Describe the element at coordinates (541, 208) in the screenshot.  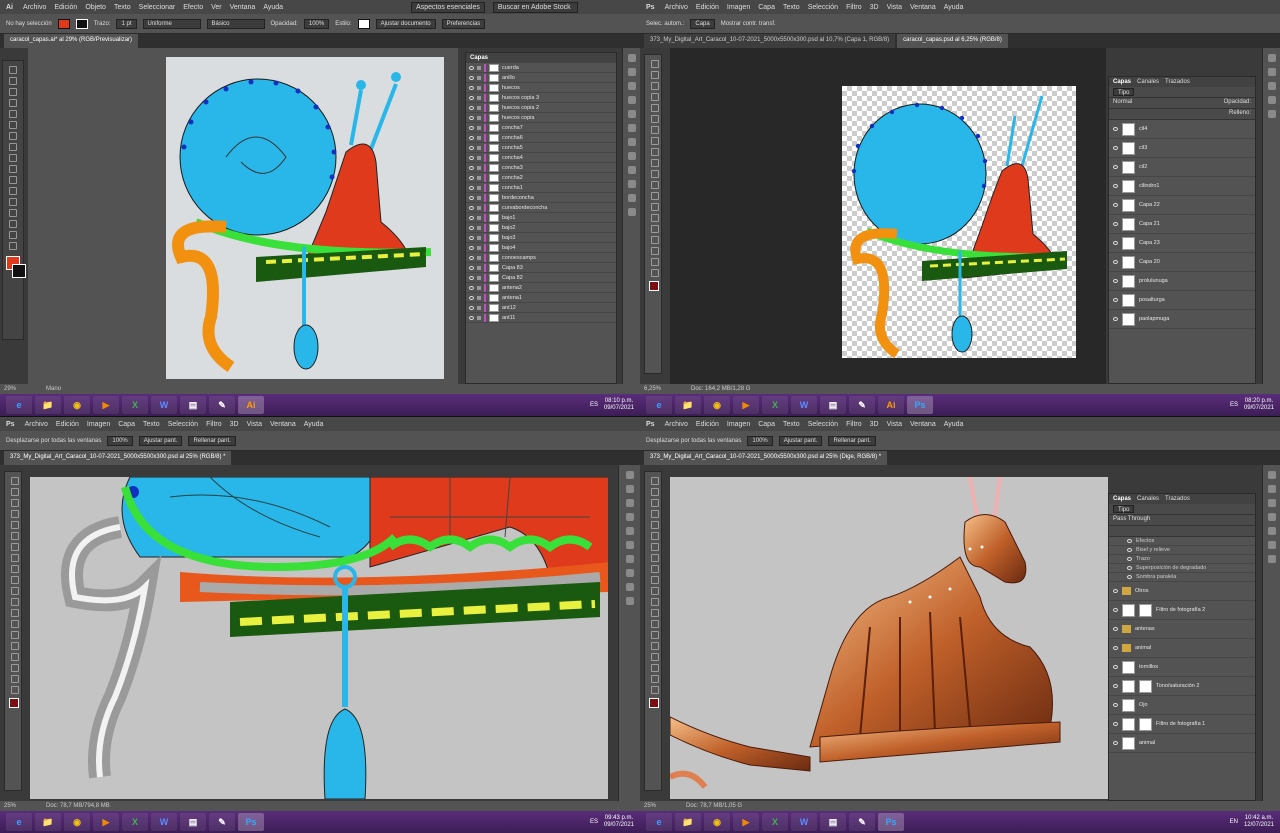
I see `layer-row: curvabordeconcha` at that location.